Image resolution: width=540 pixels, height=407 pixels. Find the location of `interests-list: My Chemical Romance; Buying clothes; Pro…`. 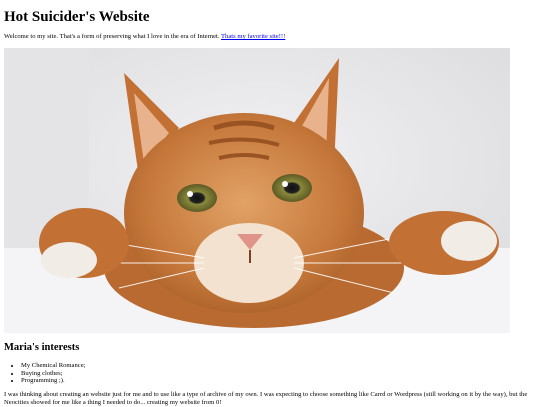

interests-list: My Chemical Romance; Buying clothes; Pro… is located at coordinates (44, 373).